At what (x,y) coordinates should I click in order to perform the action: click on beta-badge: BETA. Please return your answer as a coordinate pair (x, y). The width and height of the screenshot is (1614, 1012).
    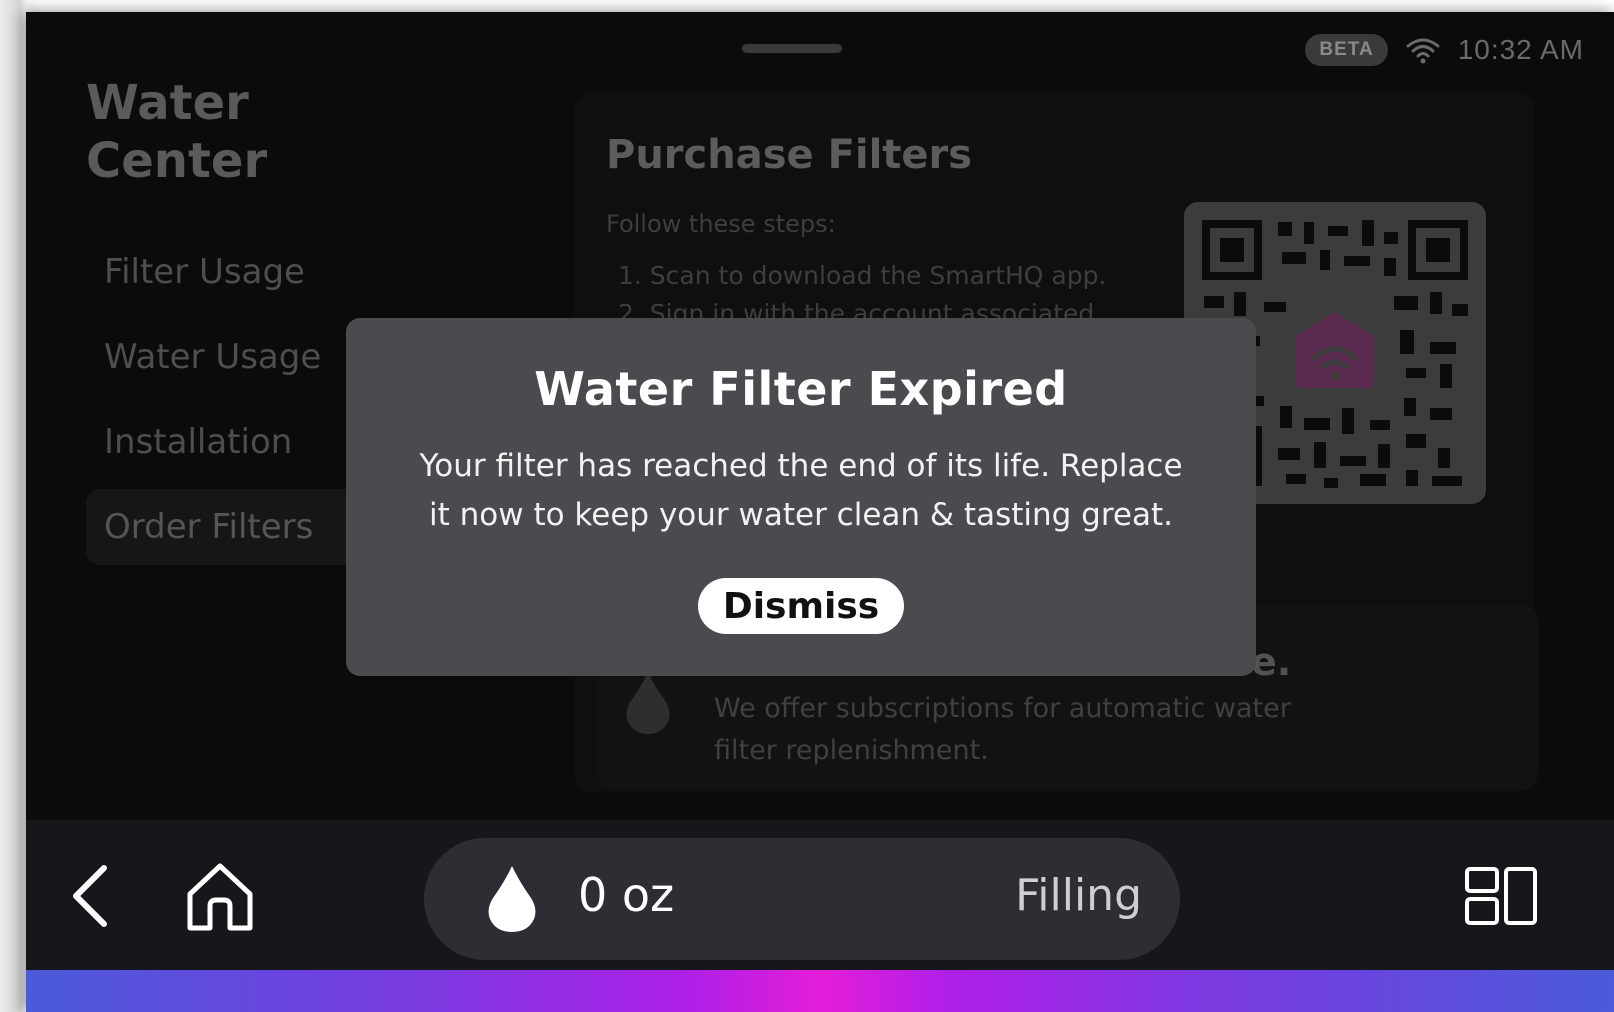
    Looking at the image, I should click on (1346, 50).